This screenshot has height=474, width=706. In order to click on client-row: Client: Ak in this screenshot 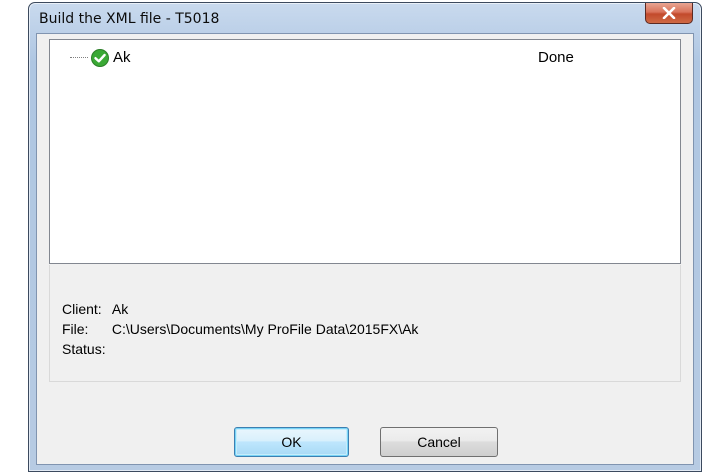, I will do `click(95, 310)`.